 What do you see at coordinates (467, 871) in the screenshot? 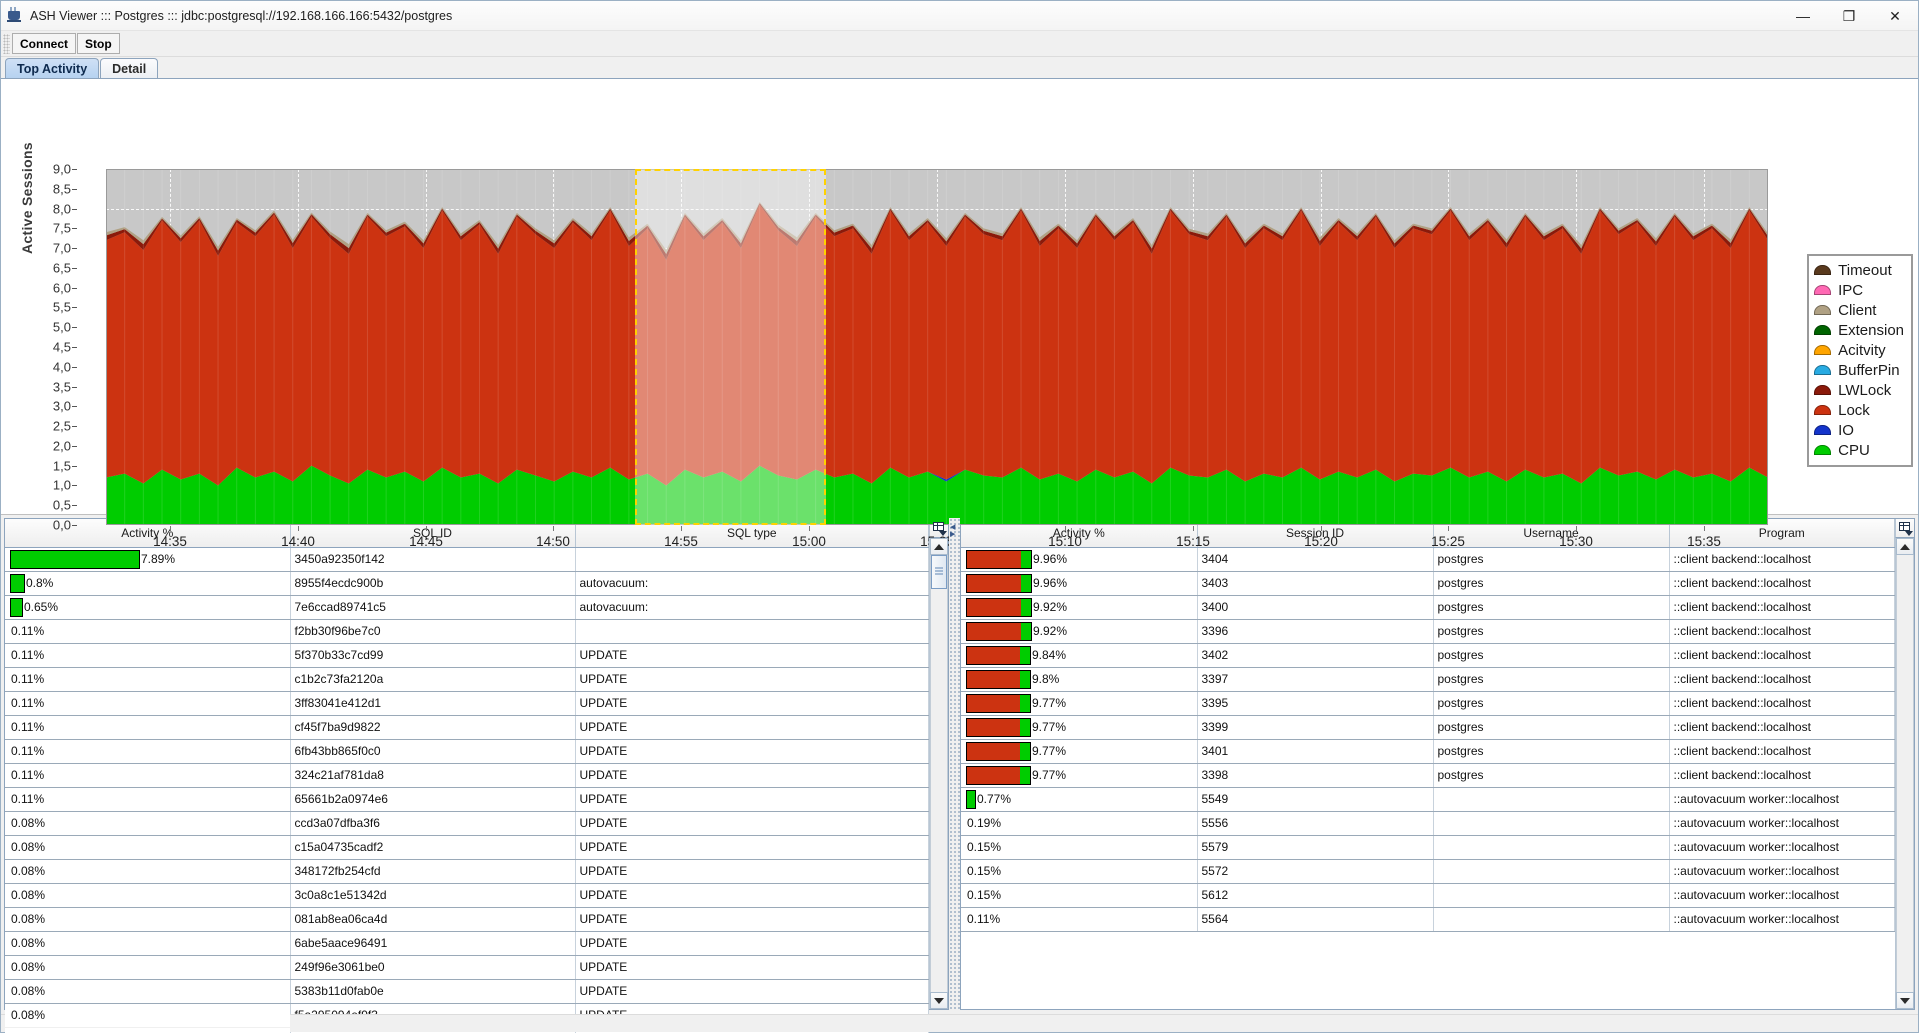
I see `table-row: 0.08% 348172fb254cfd UPDATE` at bounding box center [467, 871].